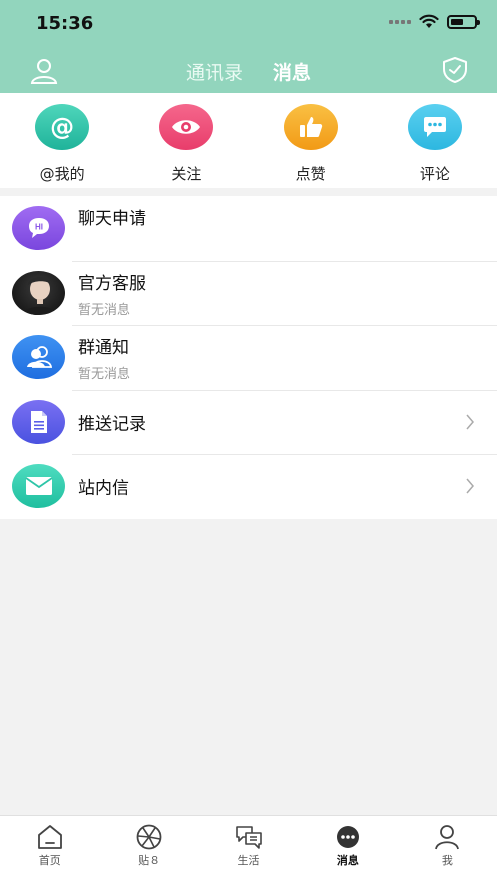  I want to click on row-title: 推送记录, so click(112, 424).